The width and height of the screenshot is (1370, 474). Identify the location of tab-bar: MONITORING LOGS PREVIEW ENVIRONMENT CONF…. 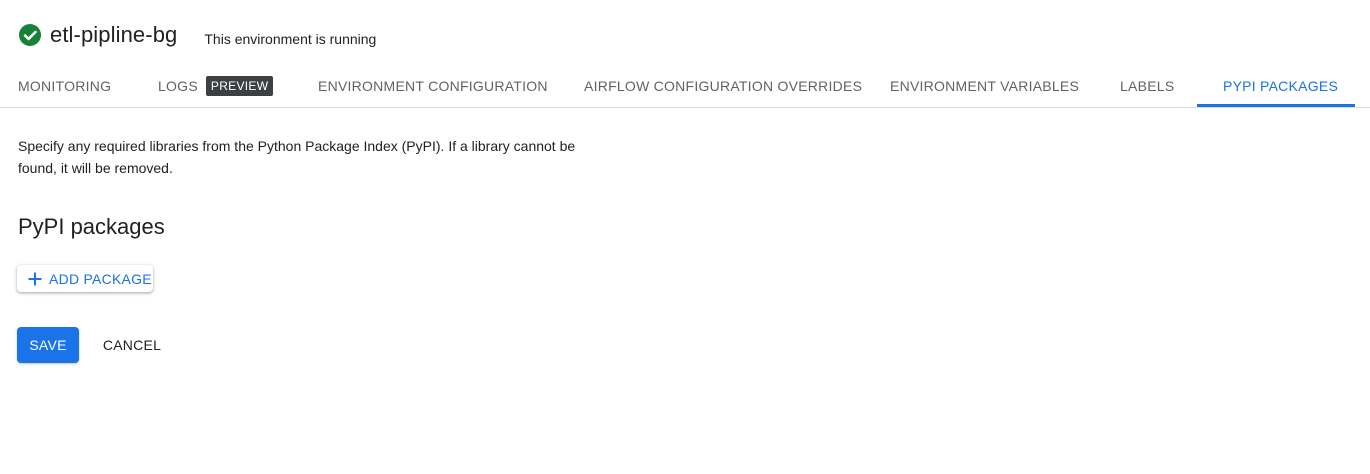
(685, 87).